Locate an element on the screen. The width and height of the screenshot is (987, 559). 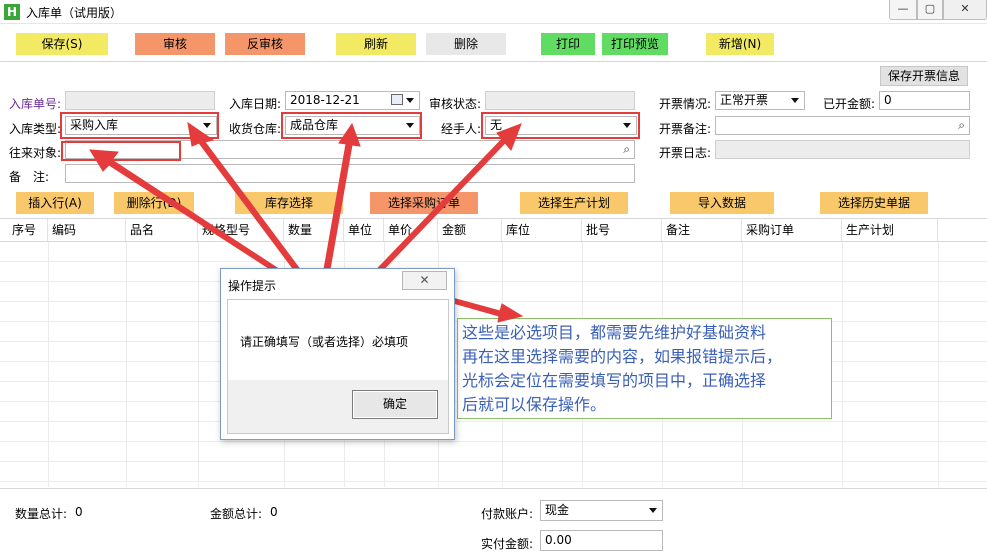
warehouse-label: 收货仓库: is located at coordinates (255, 129).